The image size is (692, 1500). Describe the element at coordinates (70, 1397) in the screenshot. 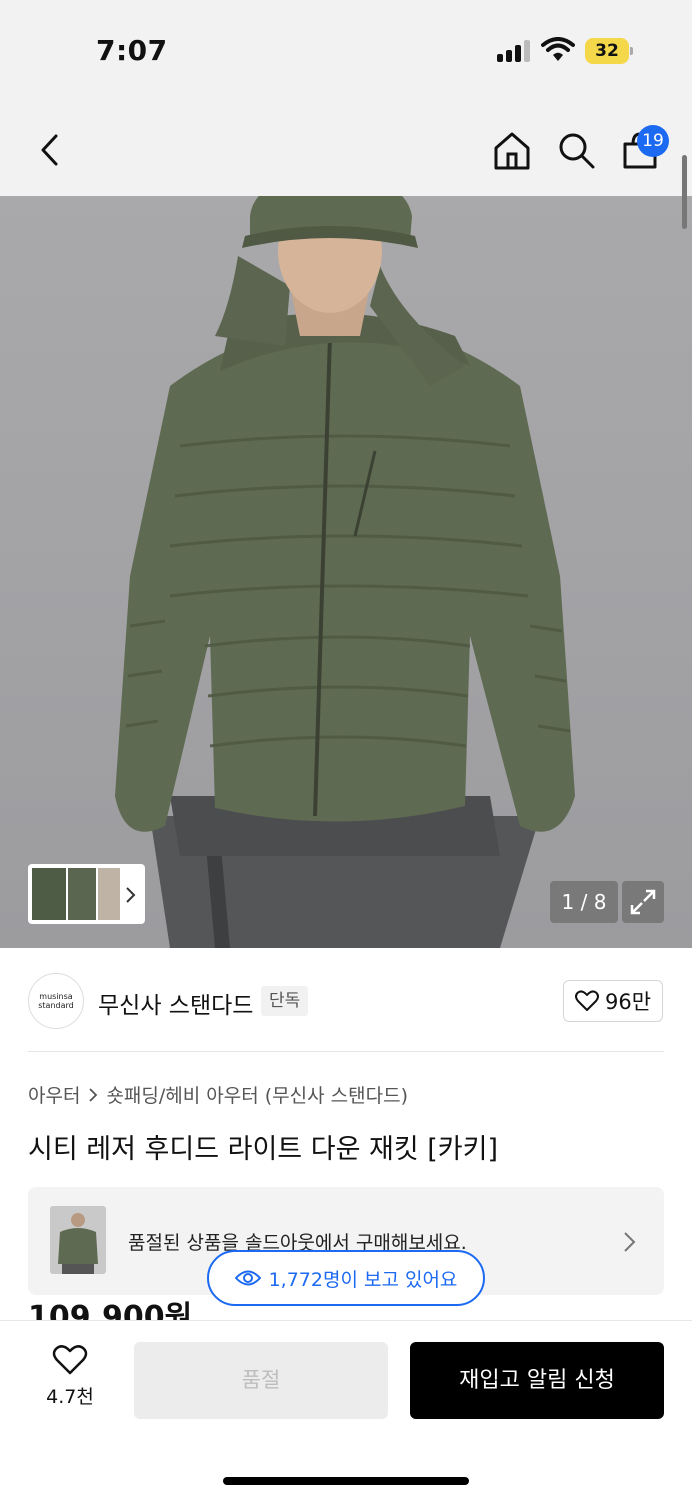

I see `wishlist-count: 4.7천` at that location.